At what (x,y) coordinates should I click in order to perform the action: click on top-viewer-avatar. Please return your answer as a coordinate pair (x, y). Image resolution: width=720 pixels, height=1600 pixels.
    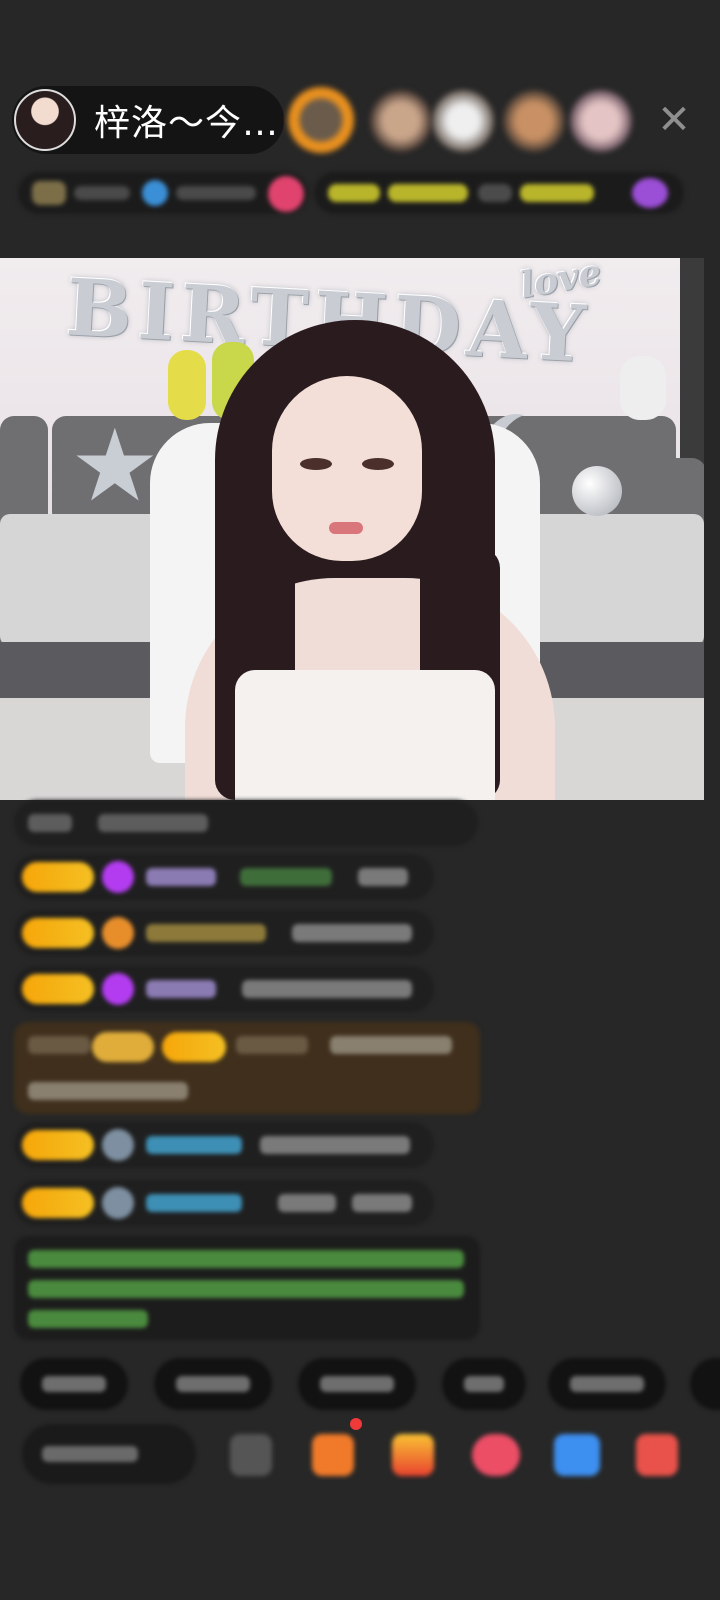
    Looking at the image, I should click on (321, 120).